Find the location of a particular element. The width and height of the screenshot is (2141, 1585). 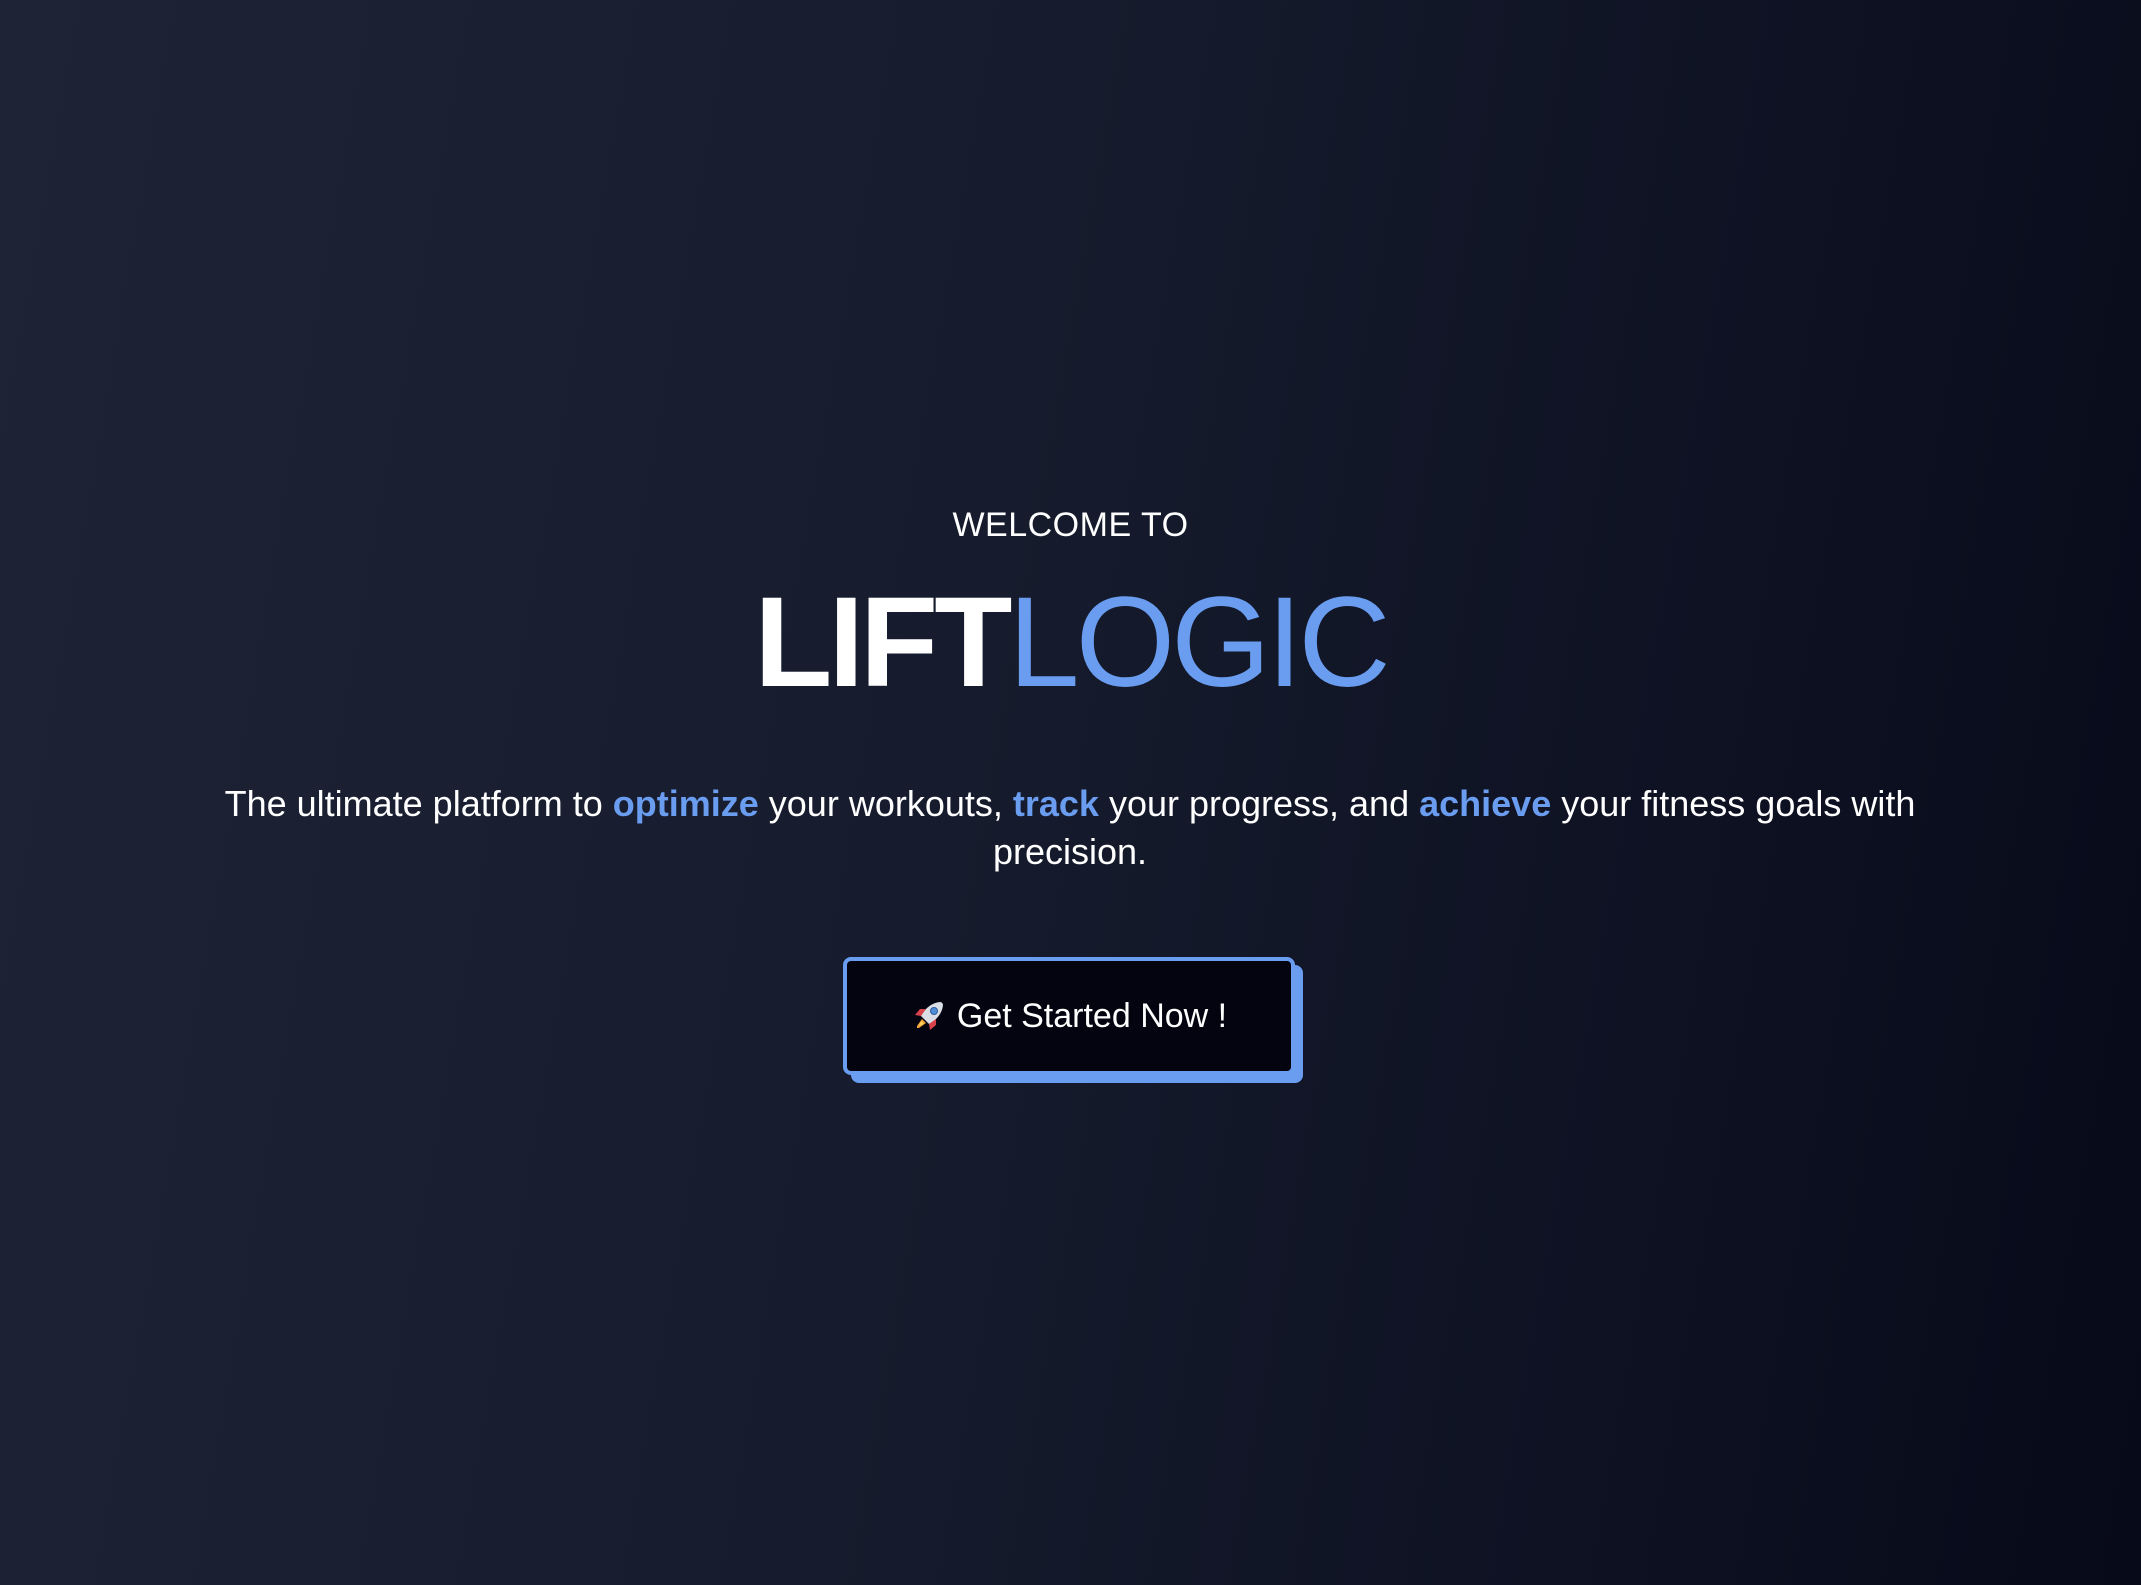

tagline-text: your workouts, is located at coordinates (885, 803).